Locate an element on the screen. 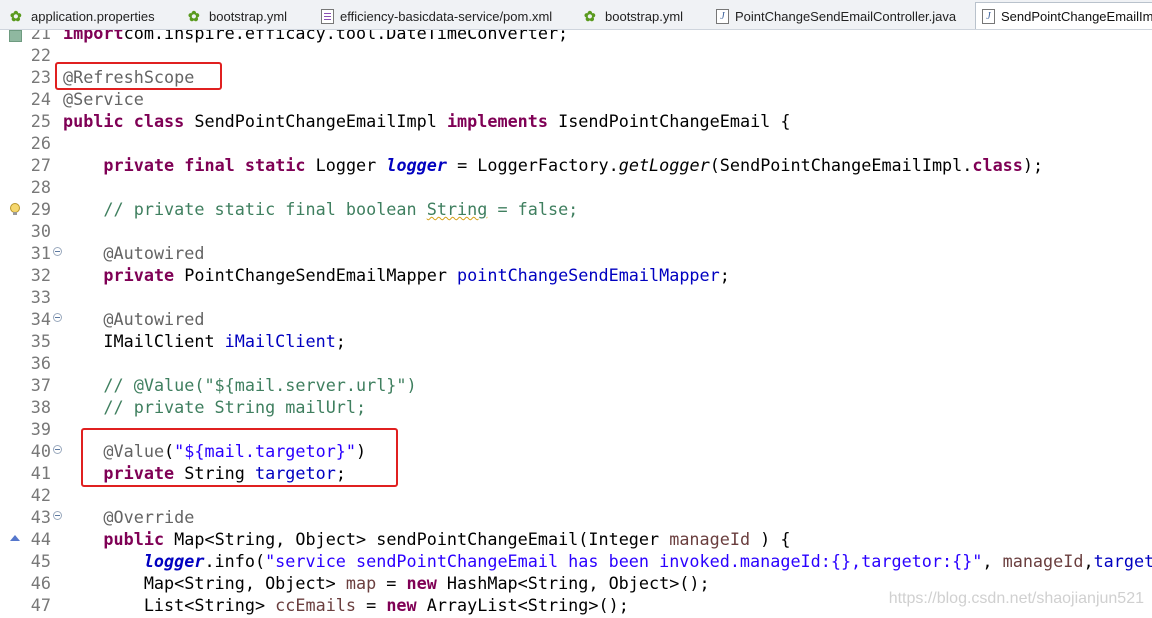 Image resolution: width=1152 pixels, height=618 pixels. line-number: 27 is located at coordinates (40, 165).